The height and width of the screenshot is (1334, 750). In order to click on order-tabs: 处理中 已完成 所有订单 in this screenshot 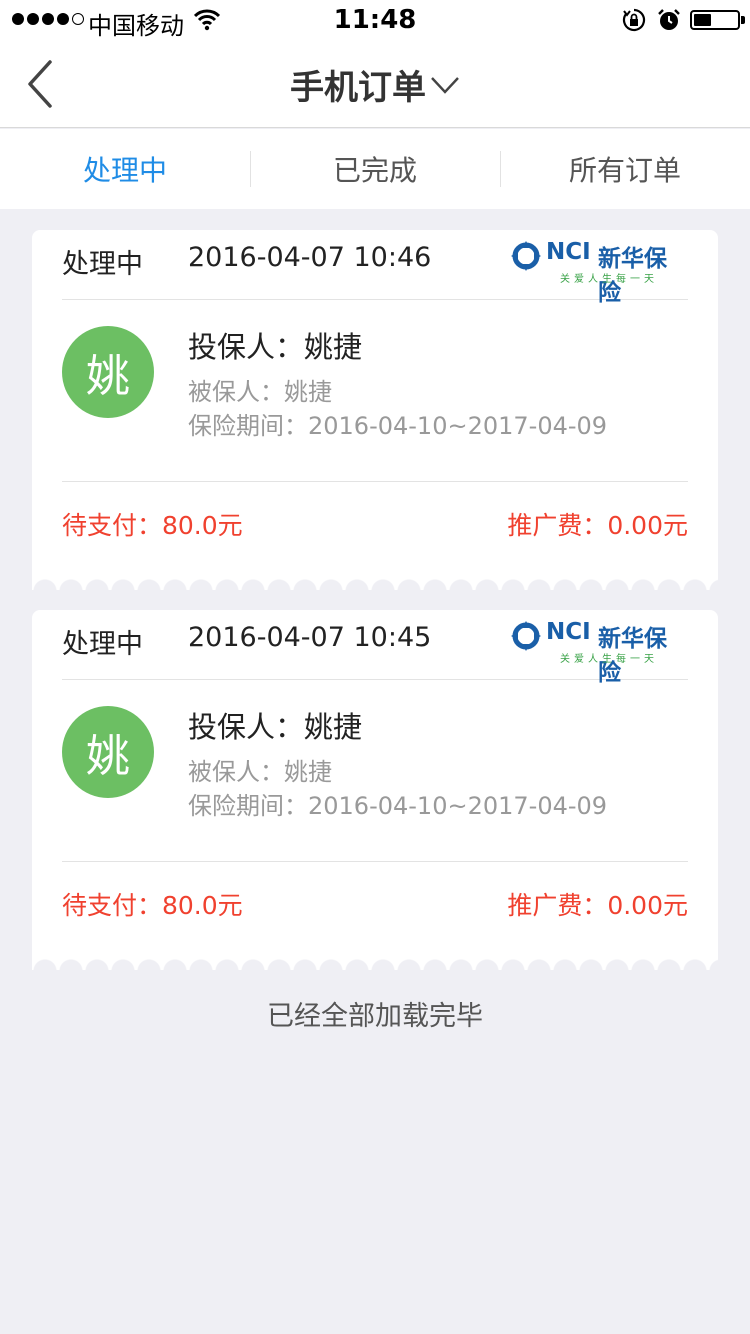, I will do `click(375, 169)`.